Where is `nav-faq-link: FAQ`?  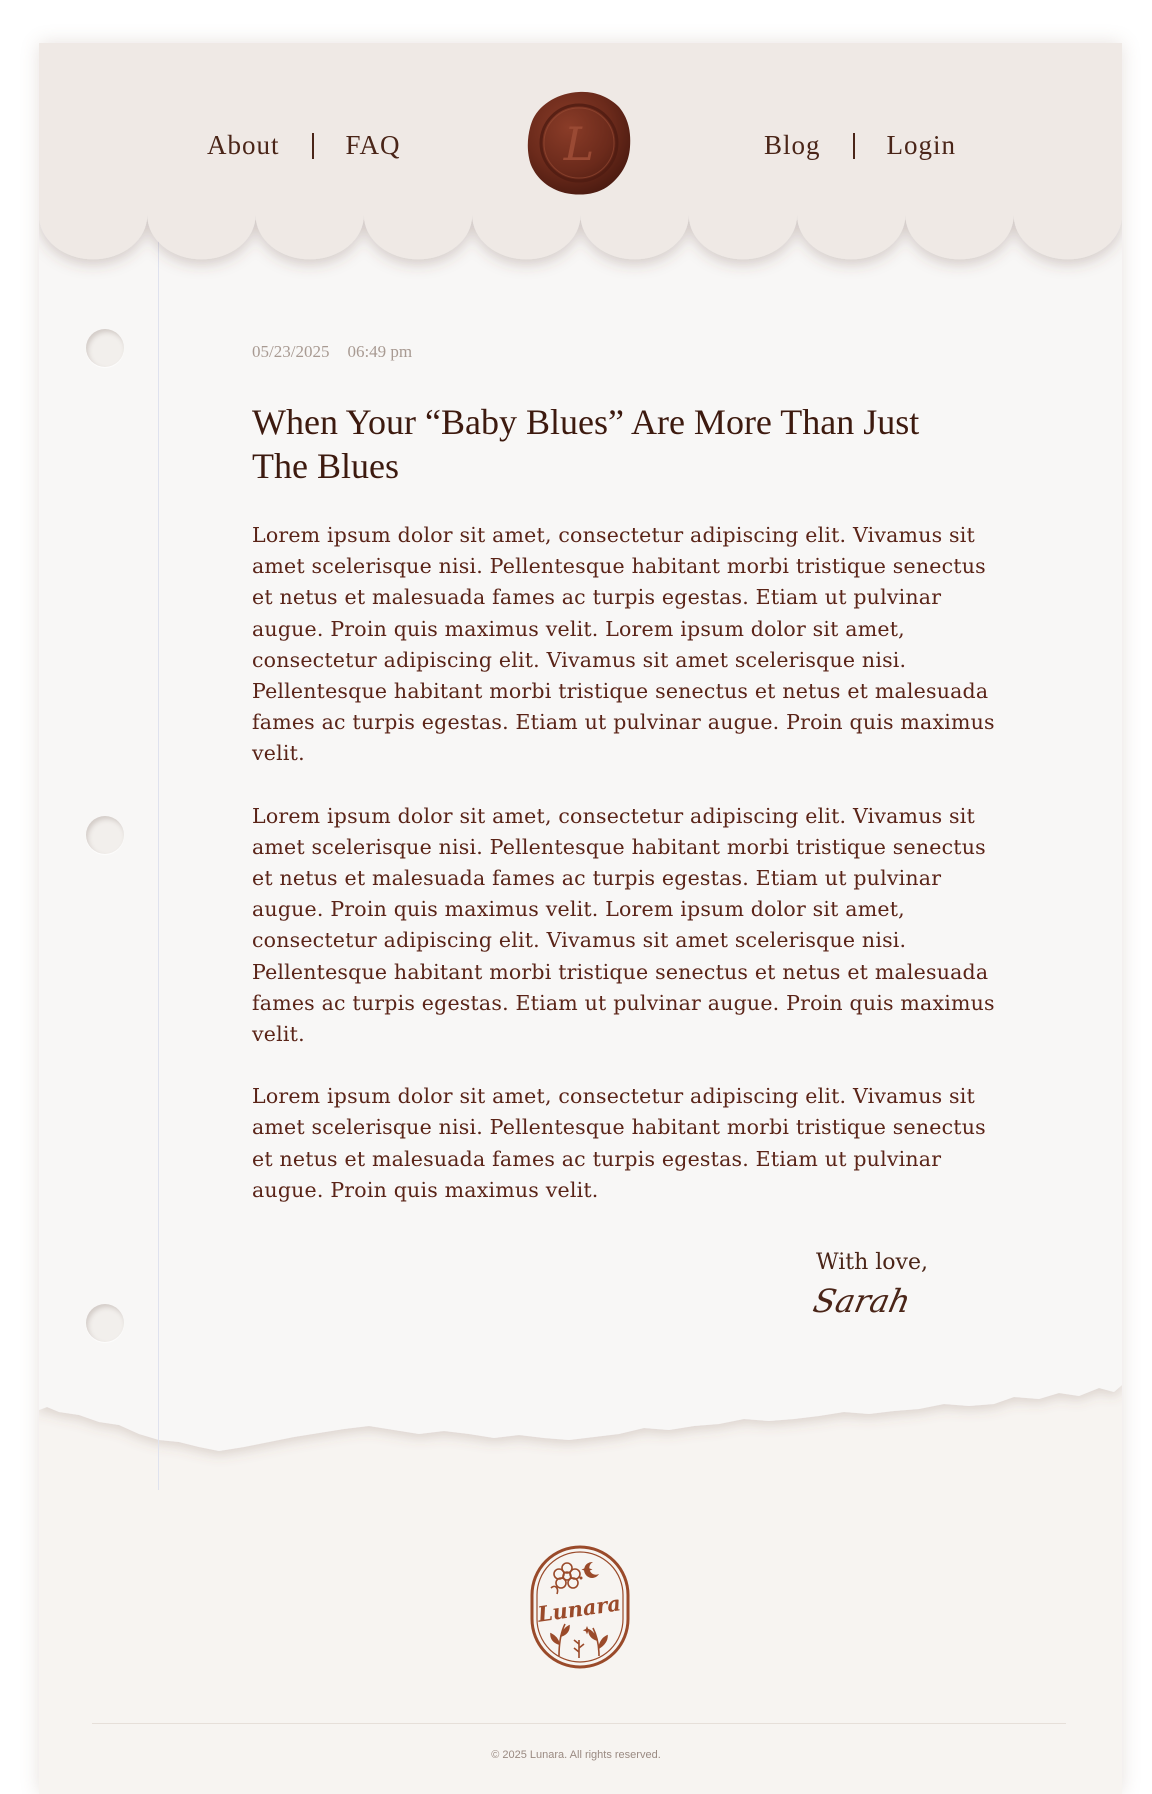 nav-faq-link: FAQ is located at coordinates (373, 145).